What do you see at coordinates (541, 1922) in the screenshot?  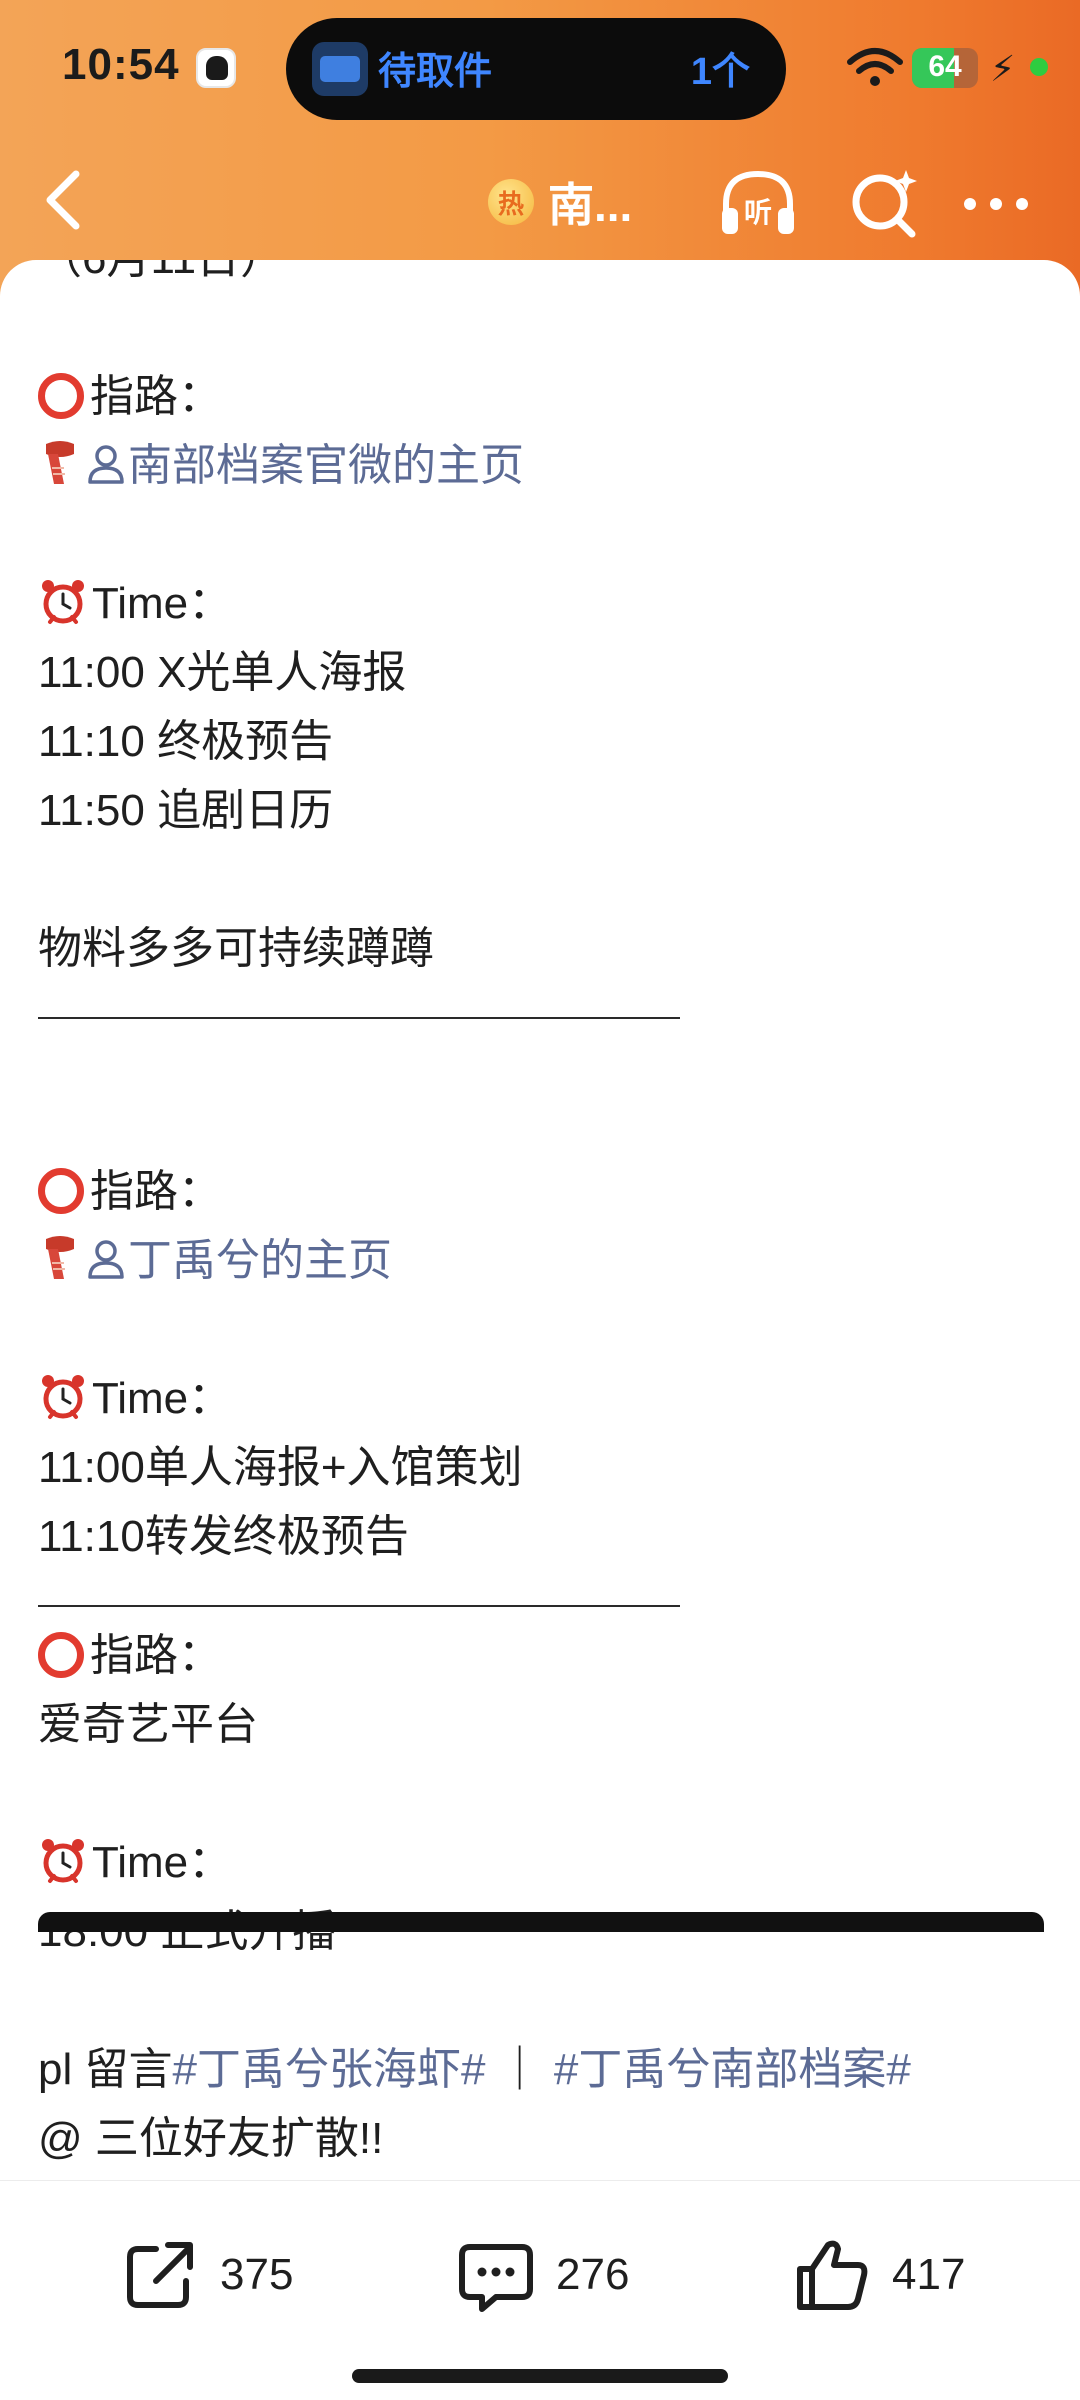 I see `media-preview-edge` at bounding box center [541, 1922].